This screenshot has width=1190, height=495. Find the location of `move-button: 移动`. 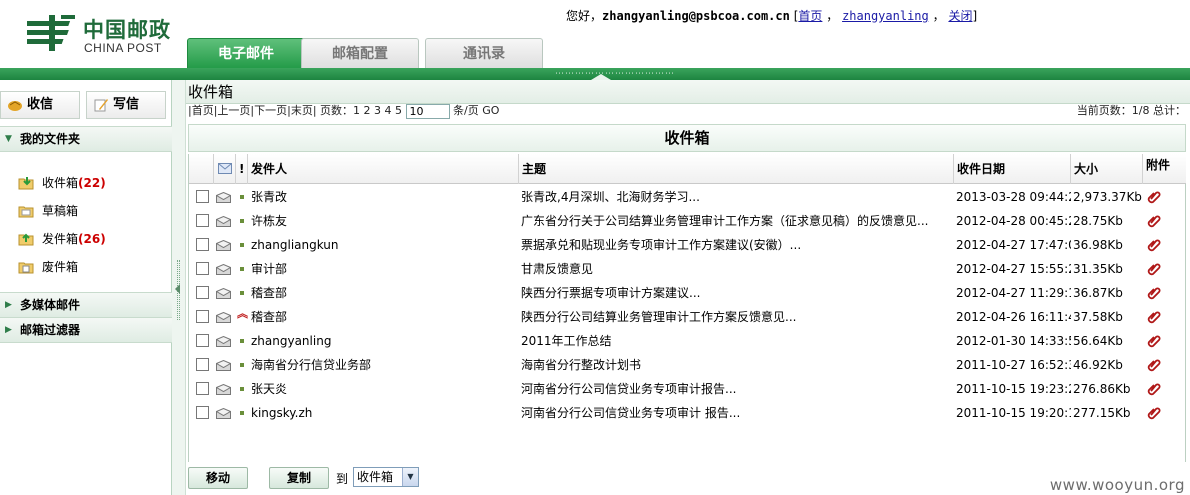

move-button: 移动 is located at coordinates (218, 478).